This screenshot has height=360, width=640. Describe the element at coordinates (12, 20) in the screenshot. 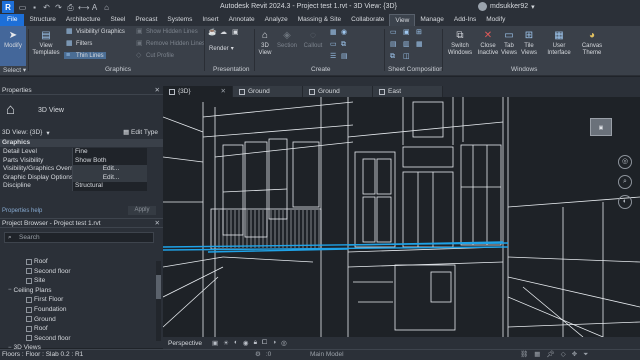

I see `ribbon-tab-file: File` at that location.